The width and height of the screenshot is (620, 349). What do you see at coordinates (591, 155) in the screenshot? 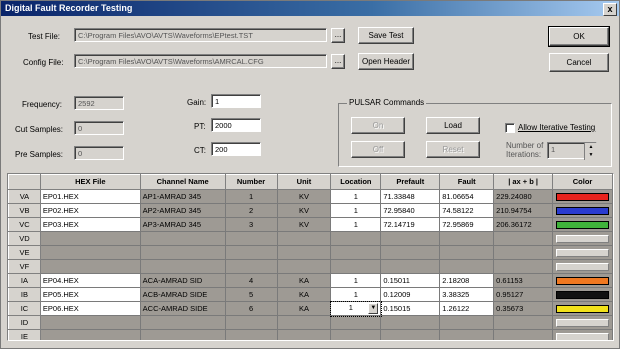
I see `spin-down-icon: ▼` at bounding box center [591, 155].